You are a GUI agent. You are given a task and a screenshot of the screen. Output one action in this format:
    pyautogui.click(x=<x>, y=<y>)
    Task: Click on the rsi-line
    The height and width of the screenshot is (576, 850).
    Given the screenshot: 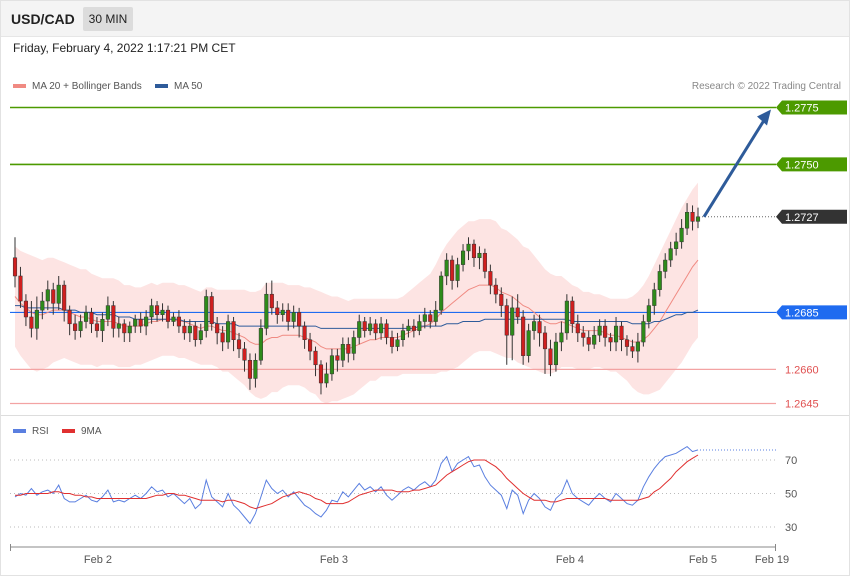 What is the action you would take?
    pyautogui.click(x=356, y=485)
    